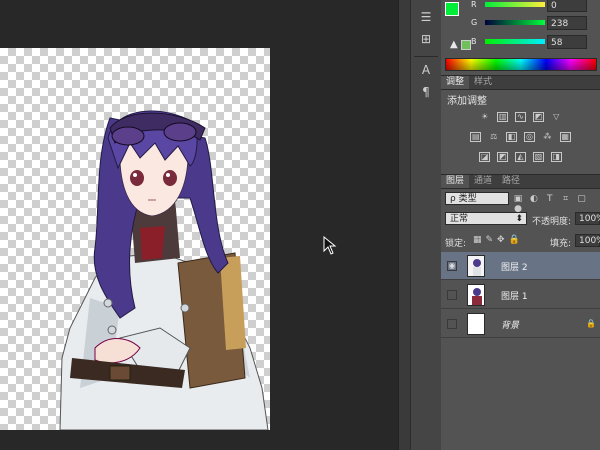 The width and height of the screenshot is (600, 450). I want to click on arrow-cursor-icon, so click(331, 247).